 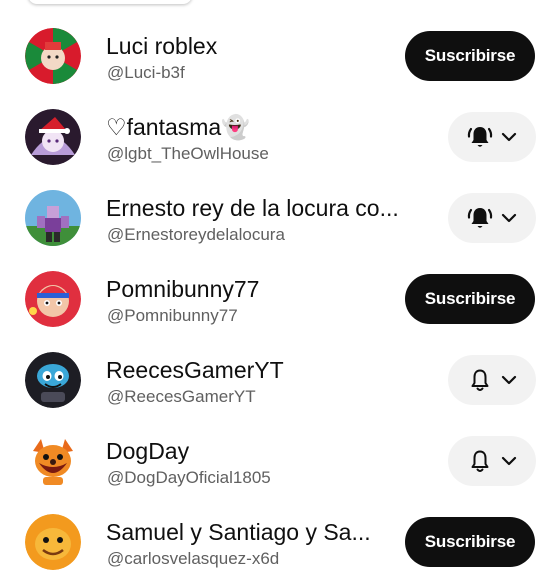 I want to click on channel-row: ♡fantasma👻 @lgbt_TheOwlHouse, so click(x=280, y=137).